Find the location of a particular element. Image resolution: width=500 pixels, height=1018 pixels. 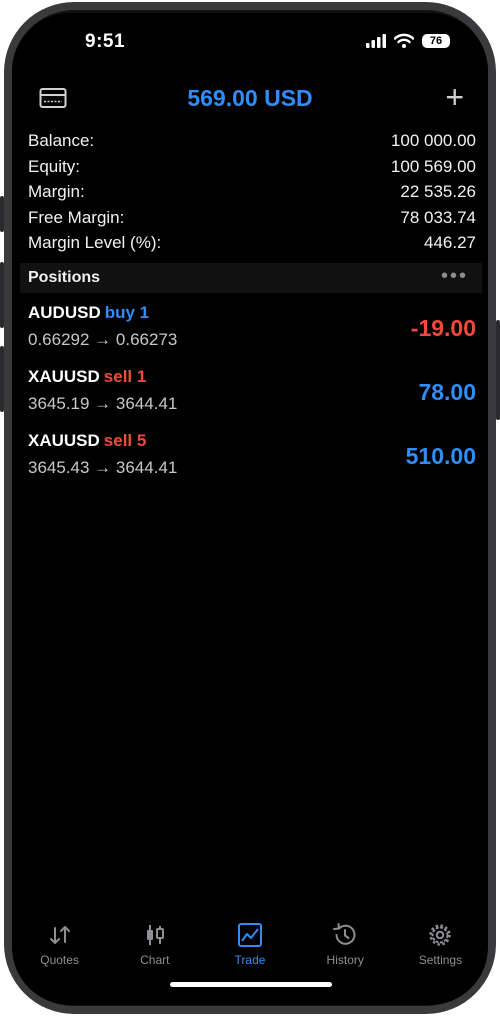

tab-settings: Settings is located at coordinates (440, 948).